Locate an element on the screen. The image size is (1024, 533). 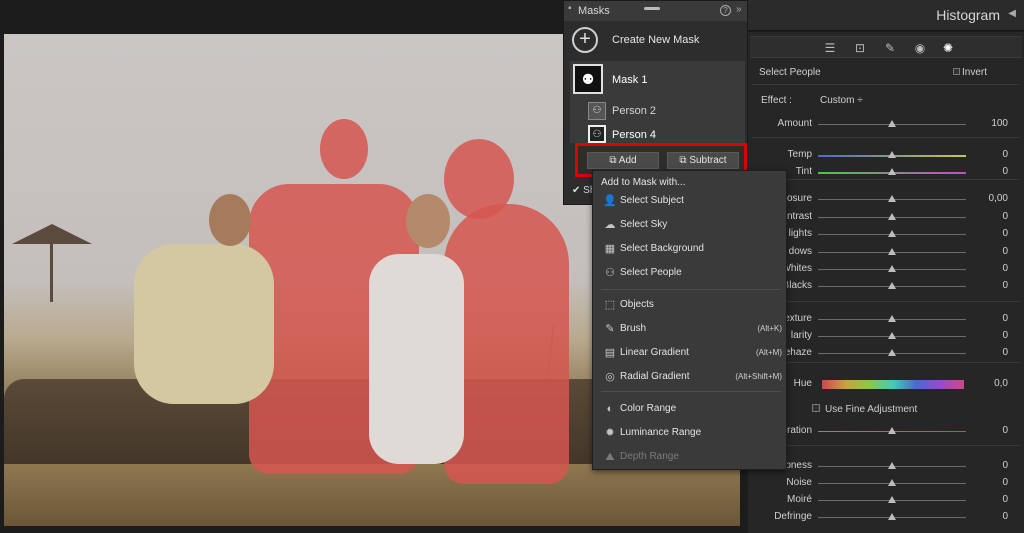
mask-1-thumbnail: ⚉ is located at coordinates (588, 79).